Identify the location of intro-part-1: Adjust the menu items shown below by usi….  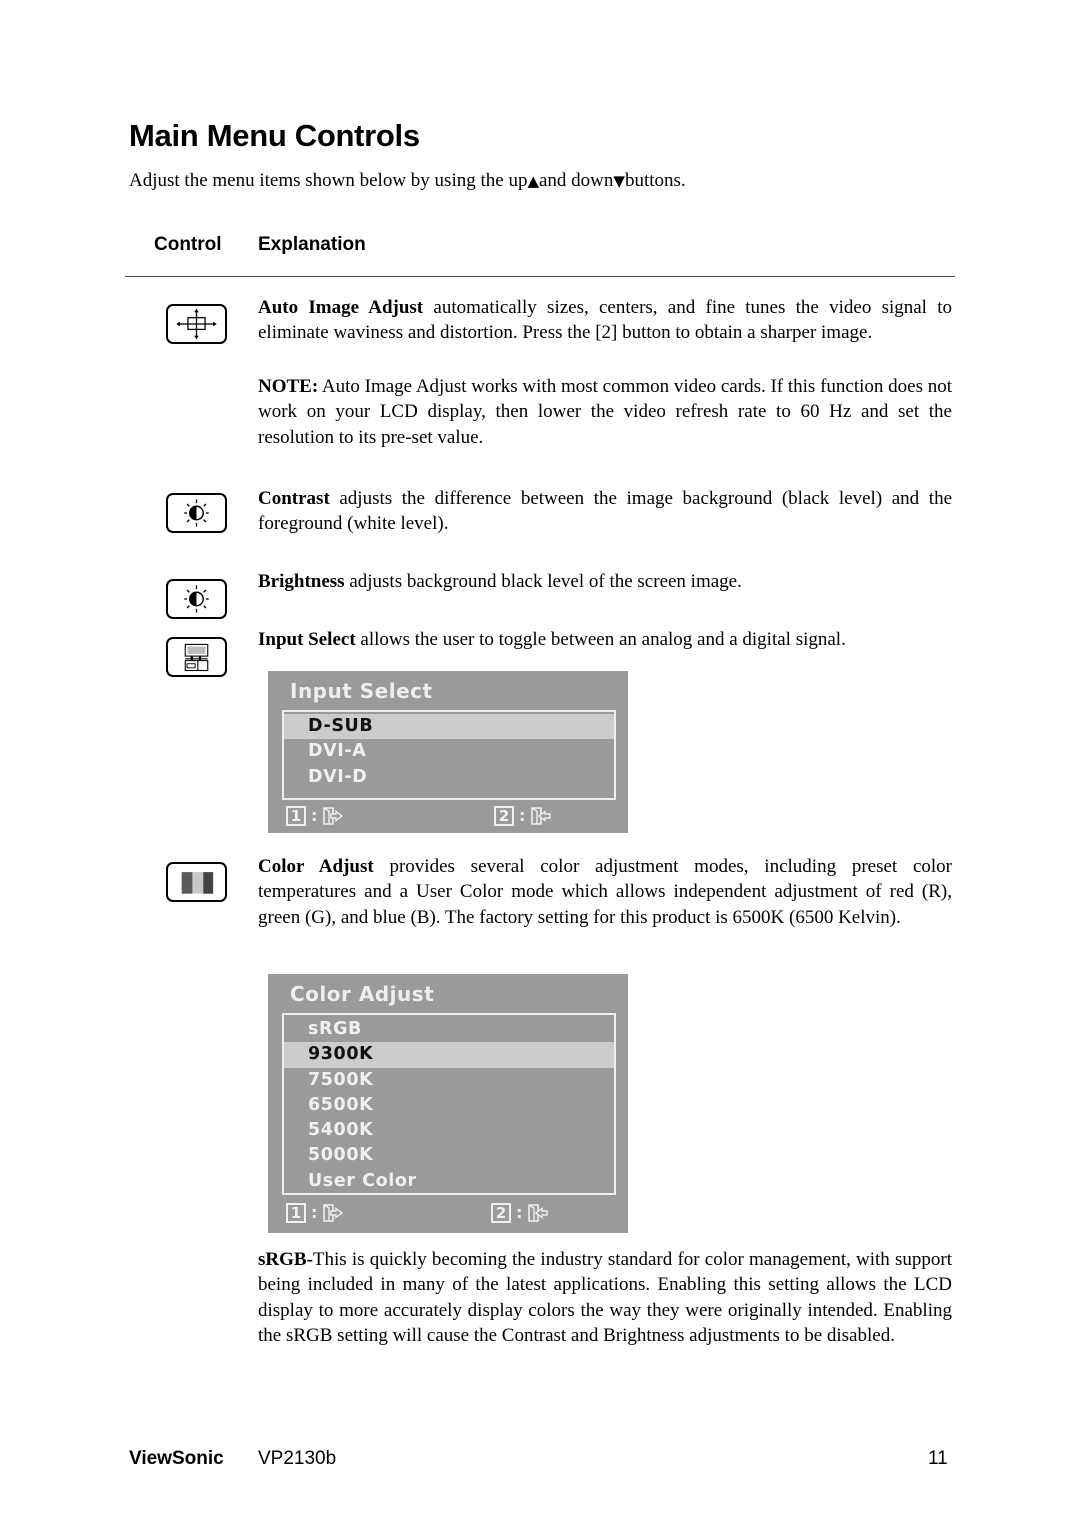
(328, 180).